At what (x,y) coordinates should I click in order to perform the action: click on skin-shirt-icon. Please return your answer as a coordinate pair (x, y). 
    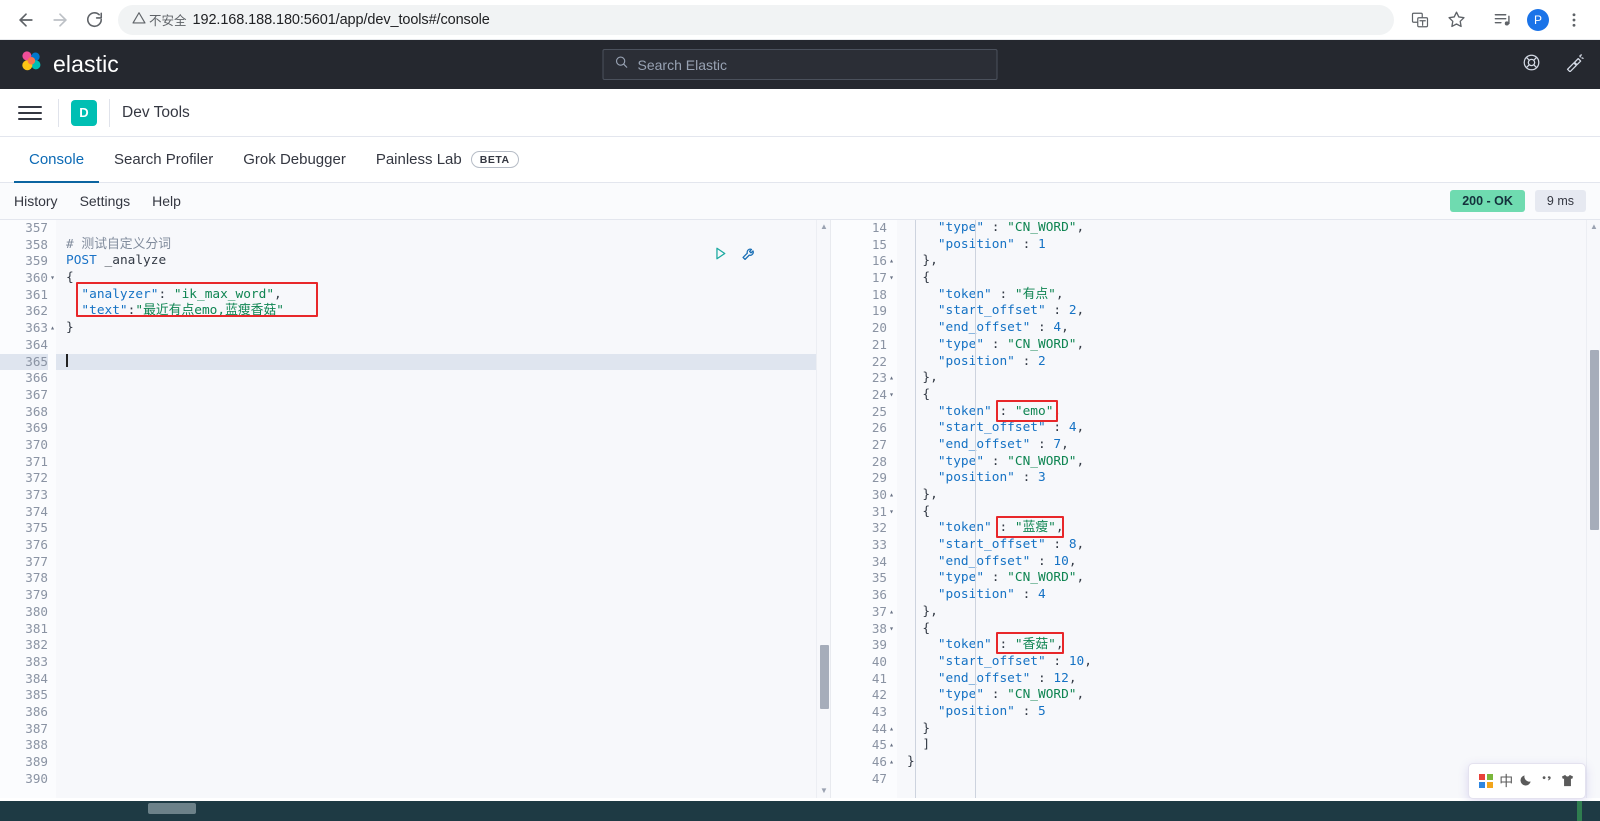
    Looking at the image, I should click on (1567, 781).